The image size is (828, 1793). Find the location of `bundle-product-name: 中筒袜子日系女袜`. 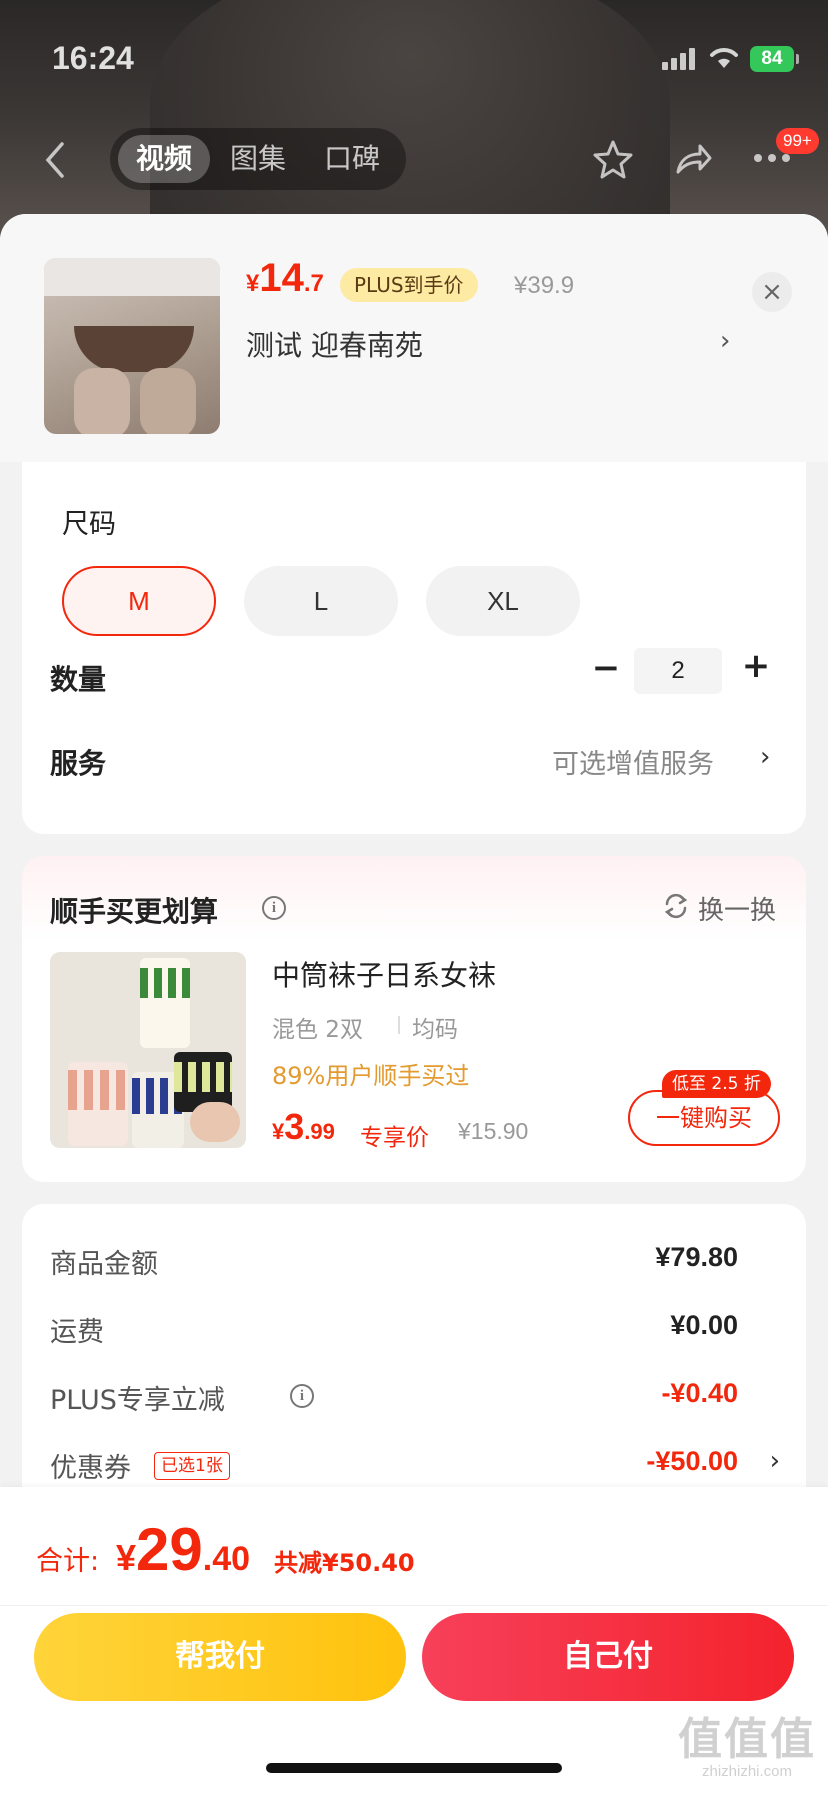

bundle-product-name: 中筒袜子日系女袜 is located at coordinates (384, 974).